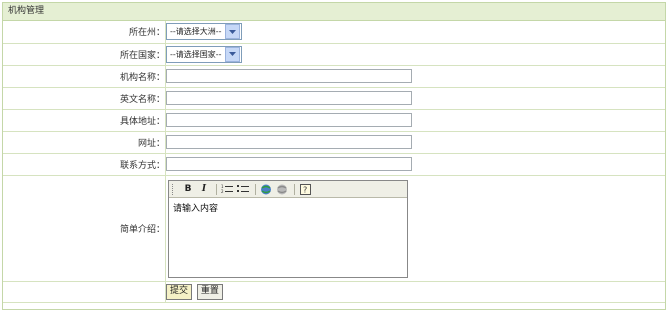 This screenshot has width=670, height=312. I want to click on insert-link-icon, so click(266, 189).